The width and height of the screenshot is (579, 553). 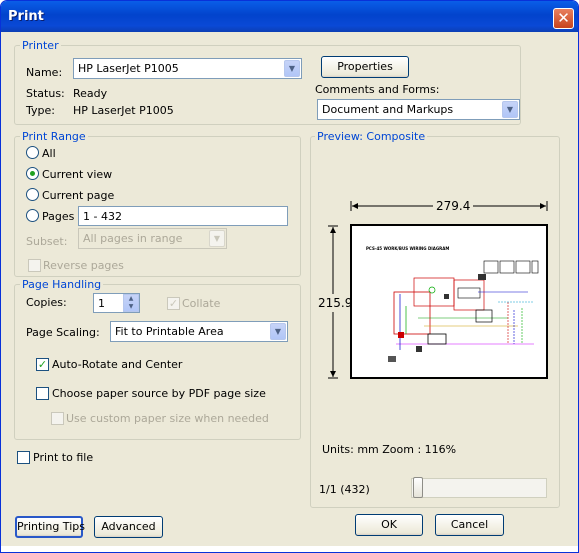 I want to click on ok-button: OK, so click(x=389, y=525).